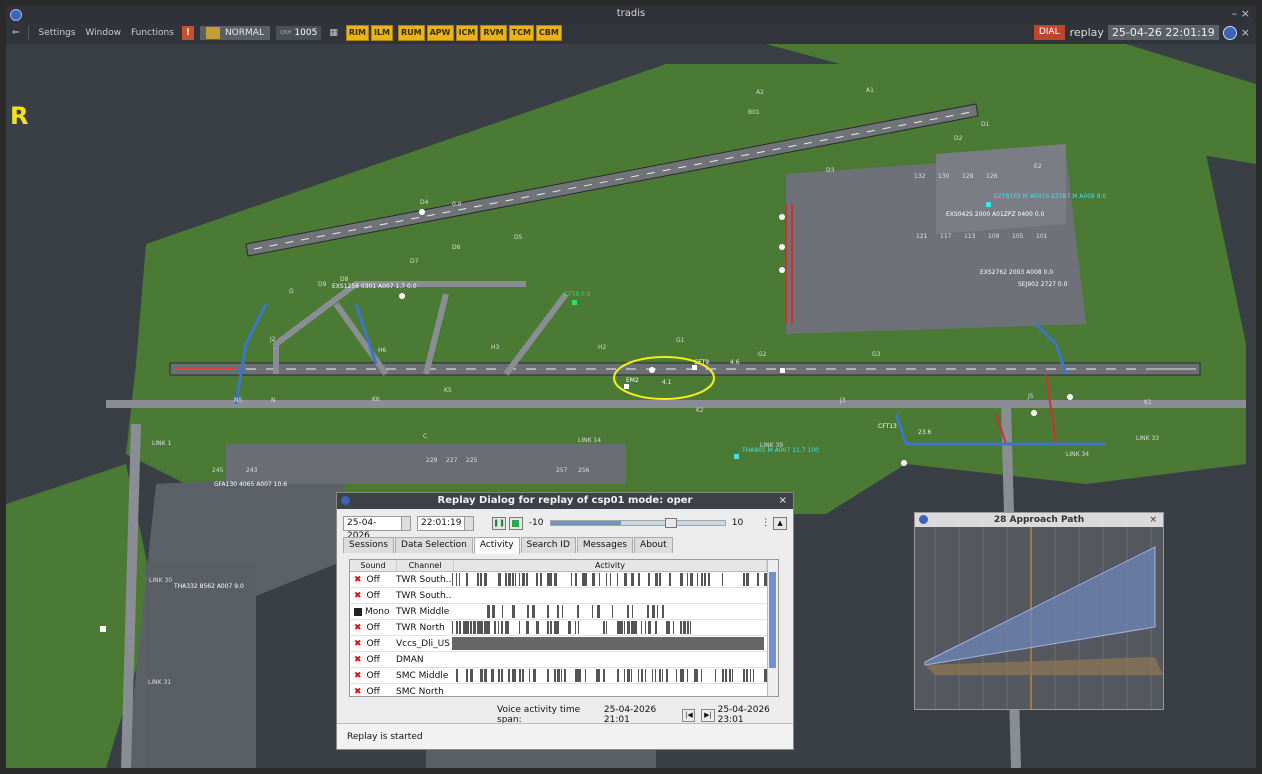  I want to click on dial-button: DIAL, so click(1049, 32).